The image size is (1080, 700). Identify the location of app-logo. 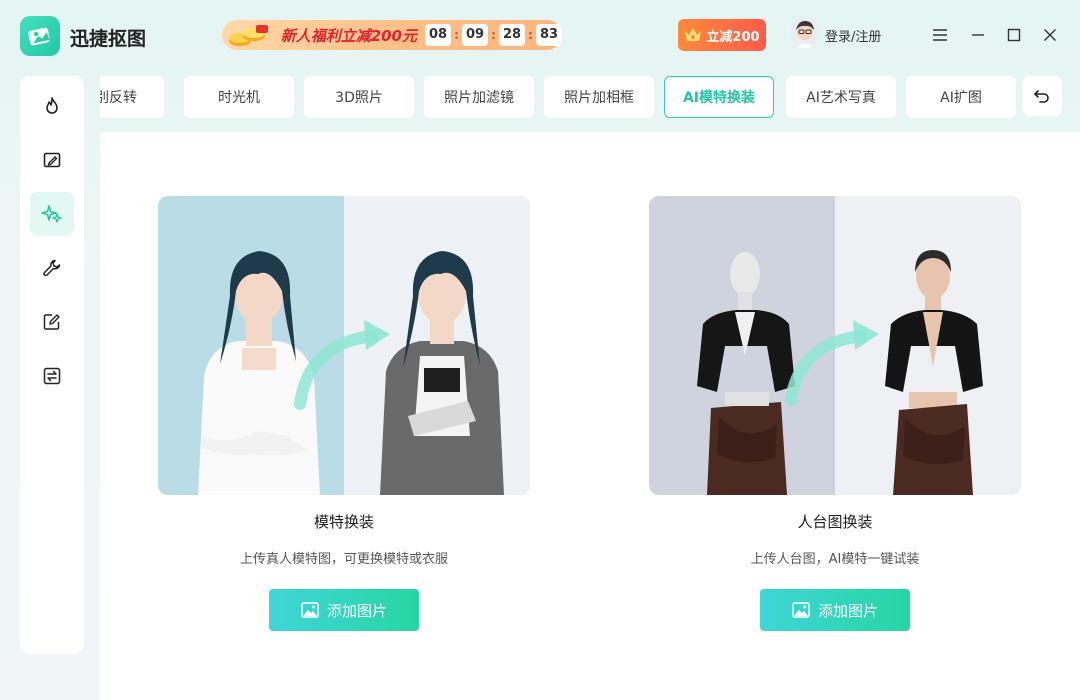
(40, 36).